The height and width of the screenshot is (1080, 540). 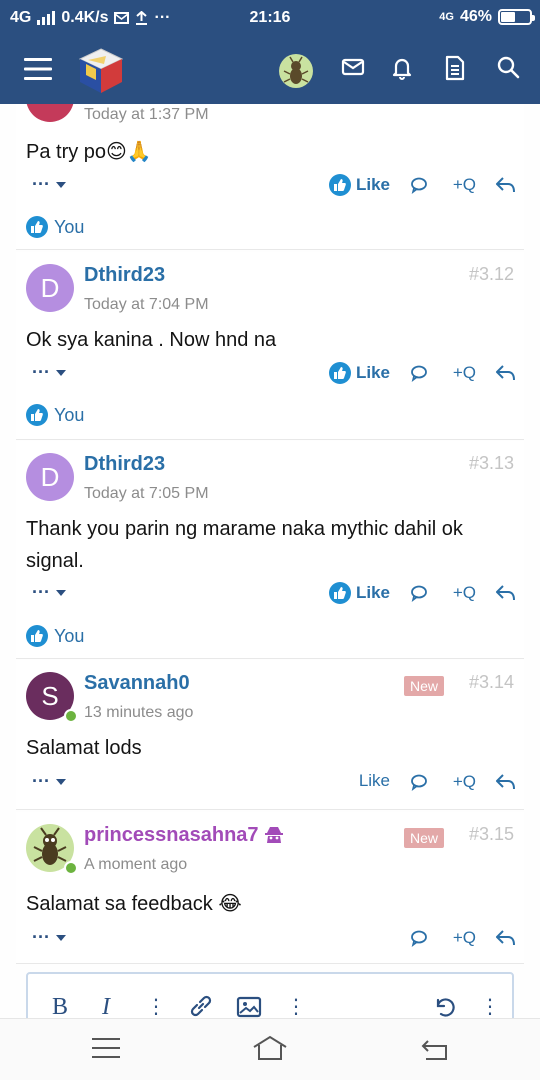 I want to click on bold-button: B, so click(x=60, y=1007).